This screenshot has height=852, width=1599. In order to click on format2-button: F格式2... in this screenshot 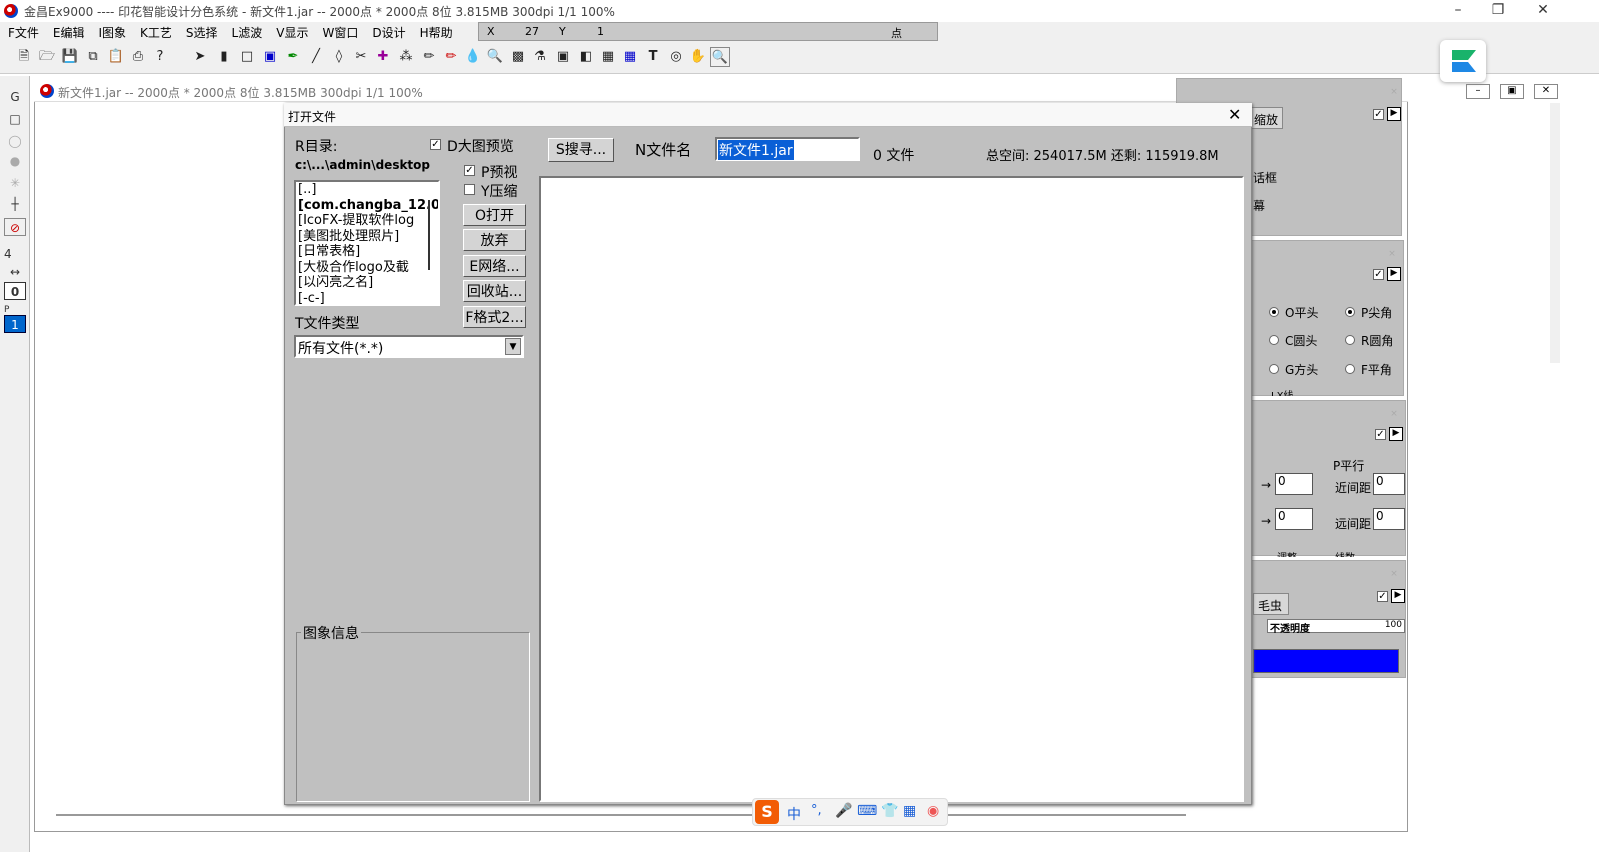, I will do `click(494, 317)`.